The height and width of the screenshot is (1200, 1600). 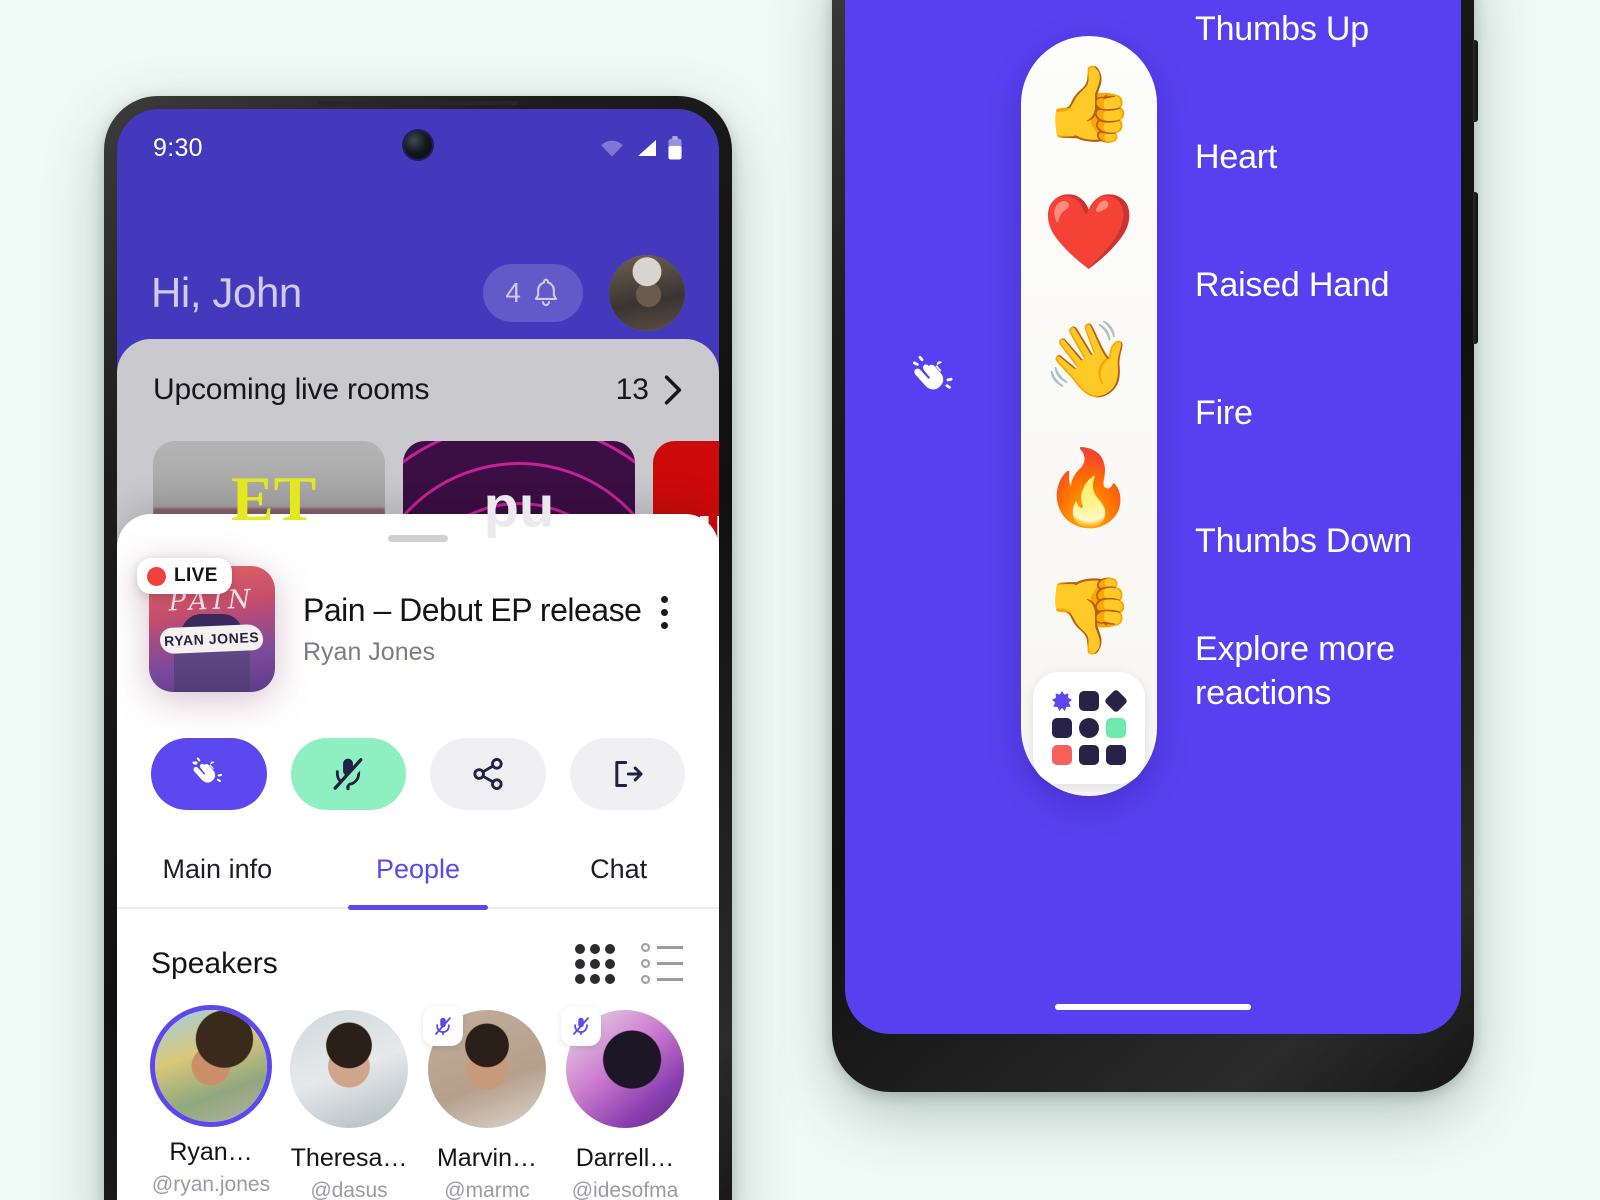 I want to click on room-host: Ryan Jones, so click(x=369, y=652).